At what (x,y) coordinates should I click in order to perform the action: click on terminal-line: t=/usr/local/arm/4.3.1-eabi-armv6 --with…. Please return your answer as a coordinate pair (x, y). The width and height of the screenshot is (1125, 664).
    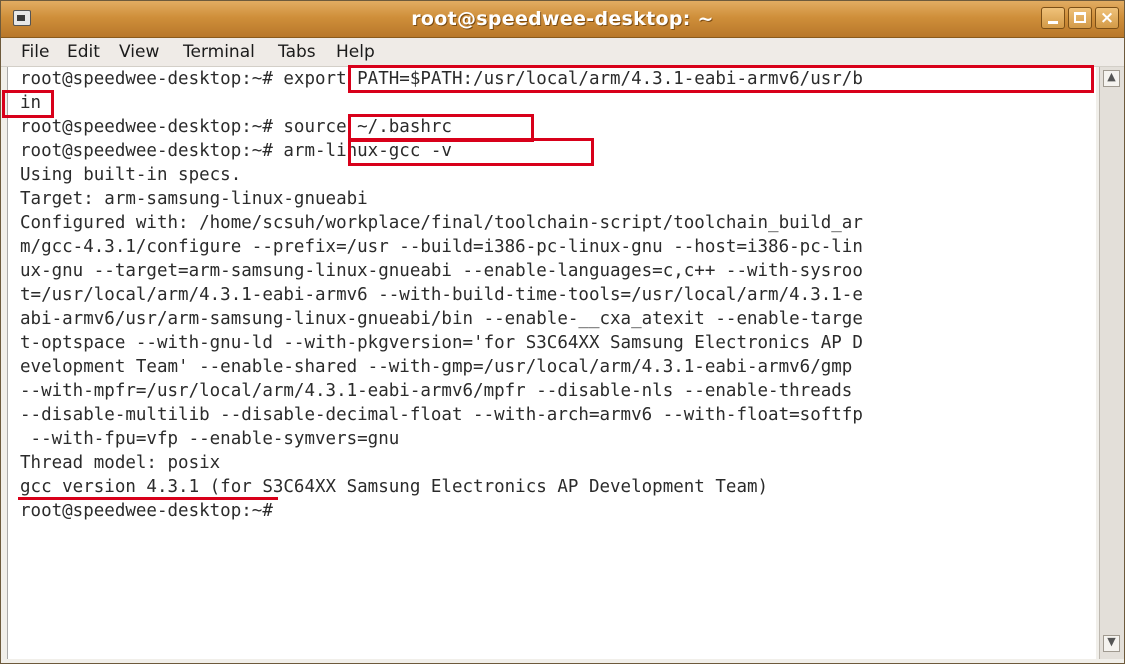
    Looking at the image, I should click on (441, 295).